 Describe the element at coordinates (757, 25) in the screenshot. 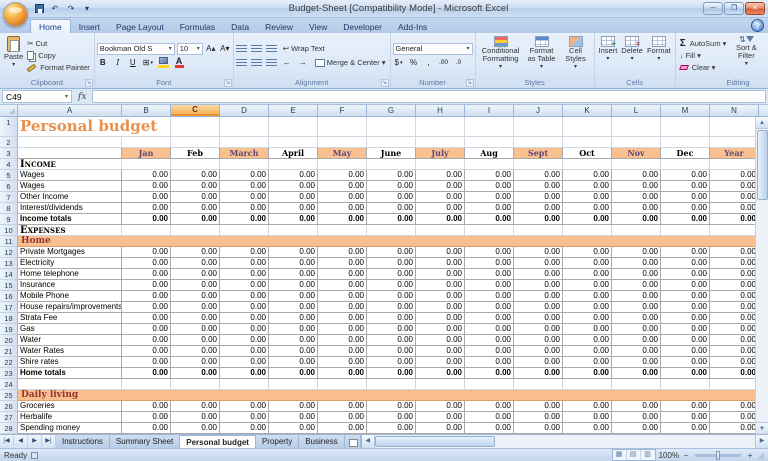

I see `help-button: ?` at that location.